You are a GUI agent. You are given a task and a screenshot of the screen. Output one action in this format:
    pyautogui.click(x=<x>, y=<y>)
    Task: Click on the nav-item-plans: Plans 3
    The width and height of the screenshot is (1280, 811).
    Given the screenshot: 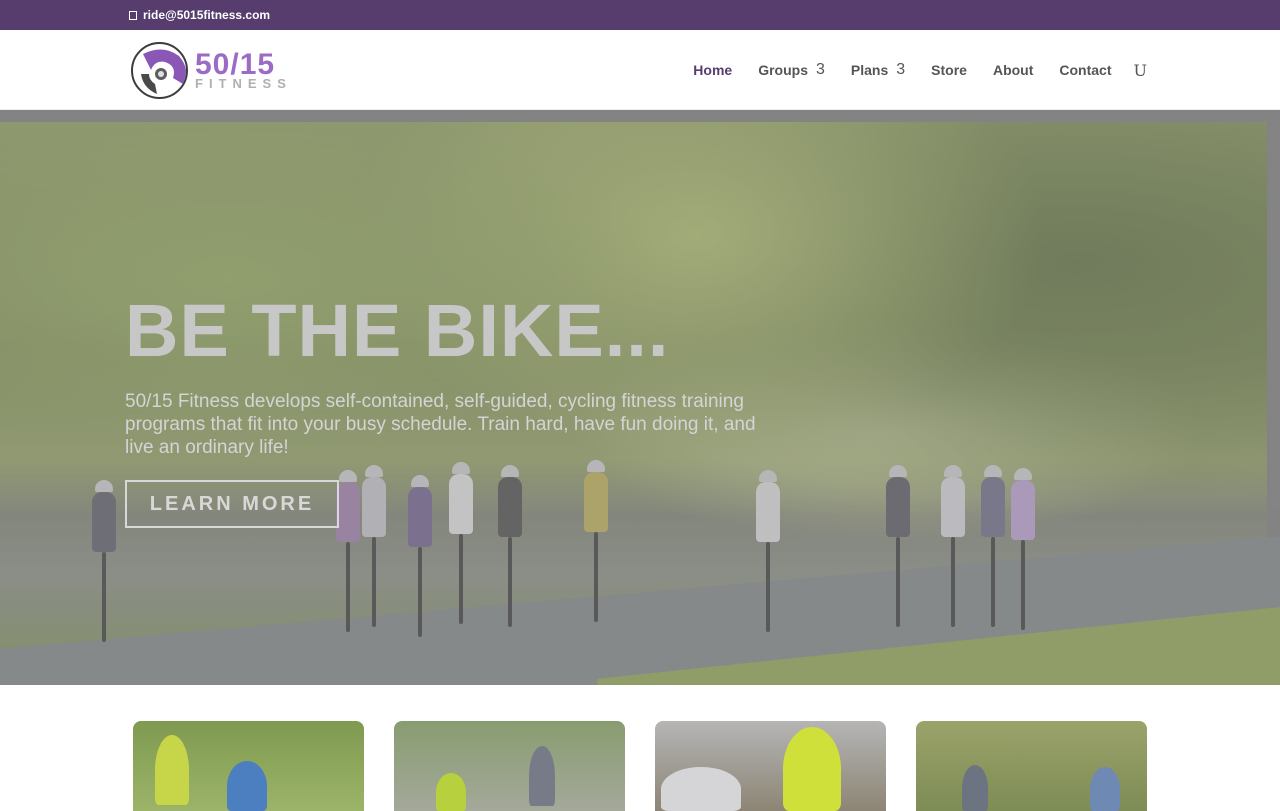 What is the action you would take?
    pyautogui.click(x=878, y=70)
    